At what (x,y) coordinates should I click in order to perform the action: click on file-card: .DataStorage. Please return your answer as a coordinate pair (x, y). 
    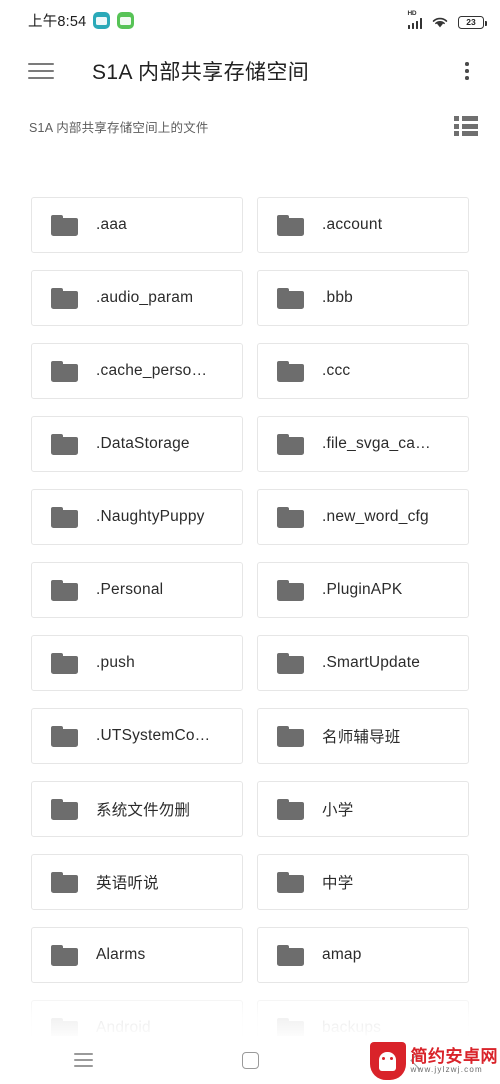
    Looking at the image, I should click on (137, 444).